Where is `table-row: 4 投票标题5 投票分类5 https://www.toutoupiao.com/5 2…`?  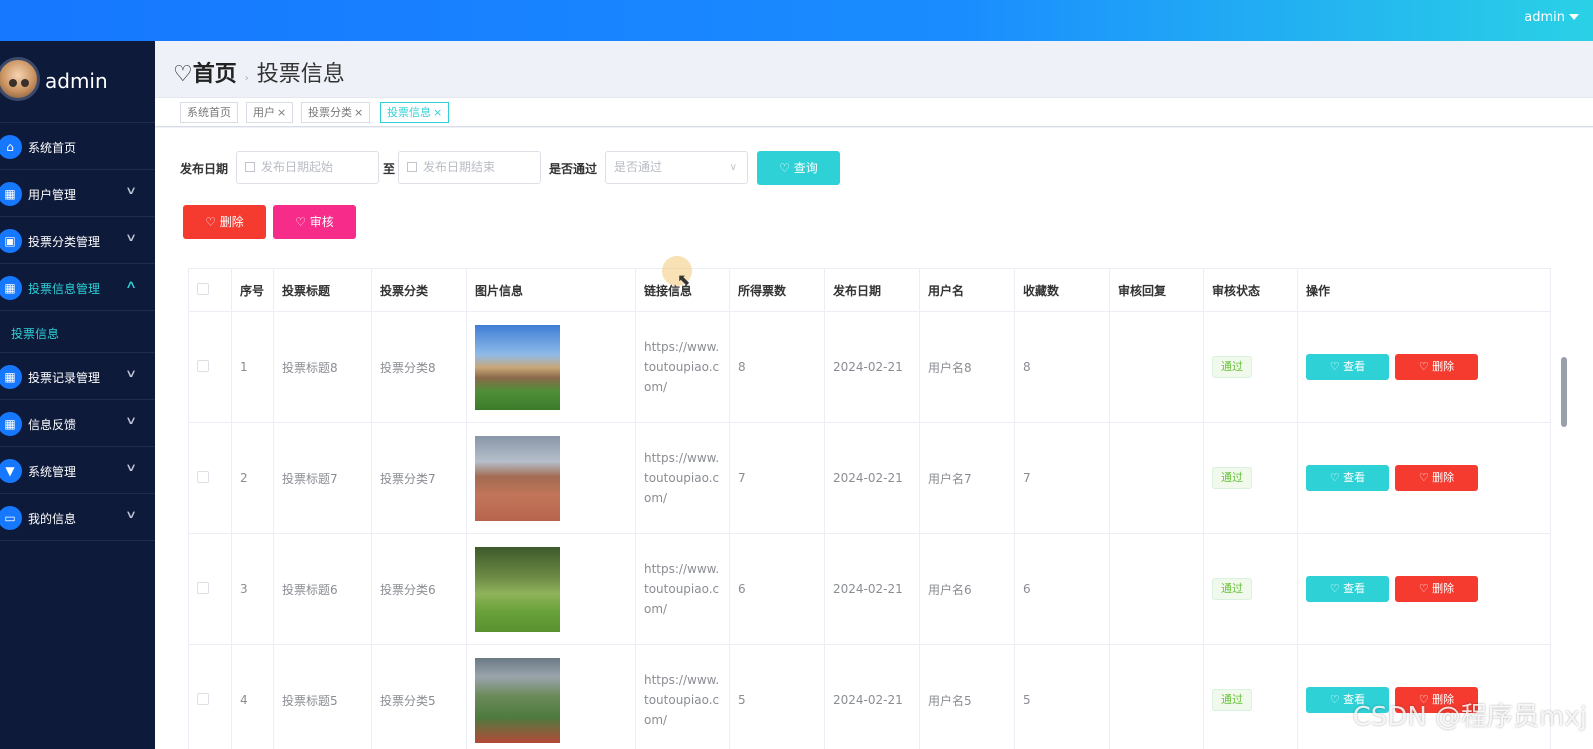 table-row: 4 投票标题5 投票分类5 https://www.toutoupiao.com/5 2… is located at coordinates (869, 696).